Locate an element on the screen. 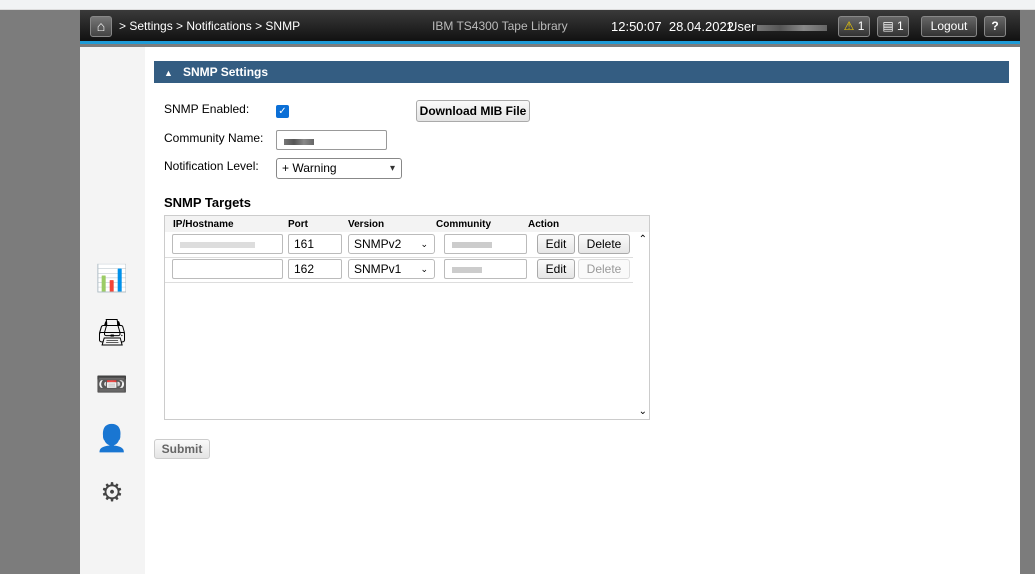  document-icon: ▤ is located at coordinates (888, 26).